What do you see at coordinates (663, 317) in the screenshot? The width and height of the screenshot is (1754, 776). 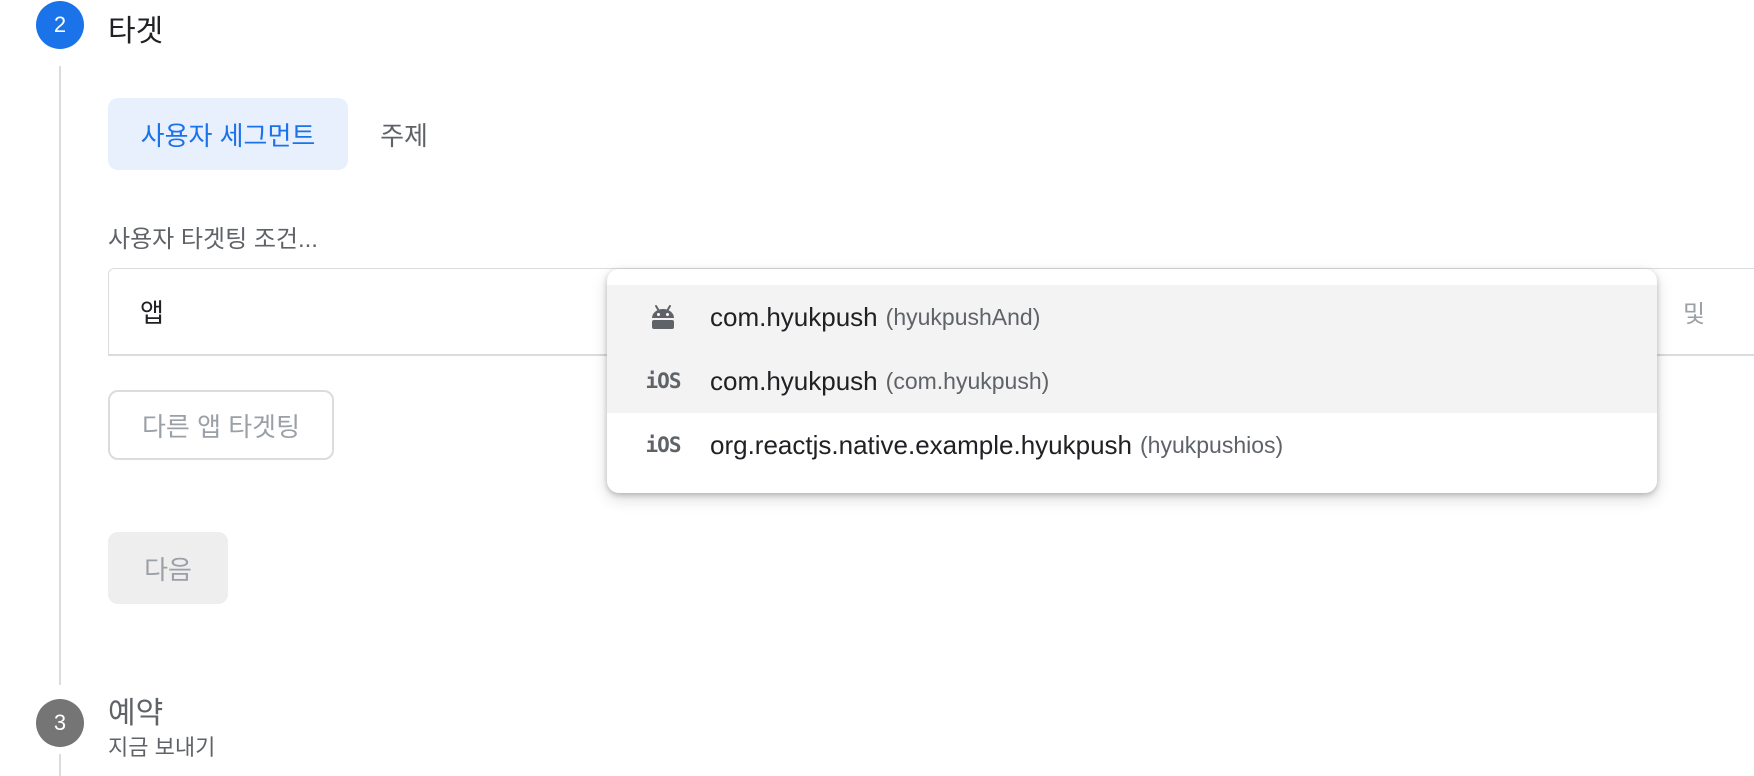 I see `android-icon` at bounding box center [663, 317].